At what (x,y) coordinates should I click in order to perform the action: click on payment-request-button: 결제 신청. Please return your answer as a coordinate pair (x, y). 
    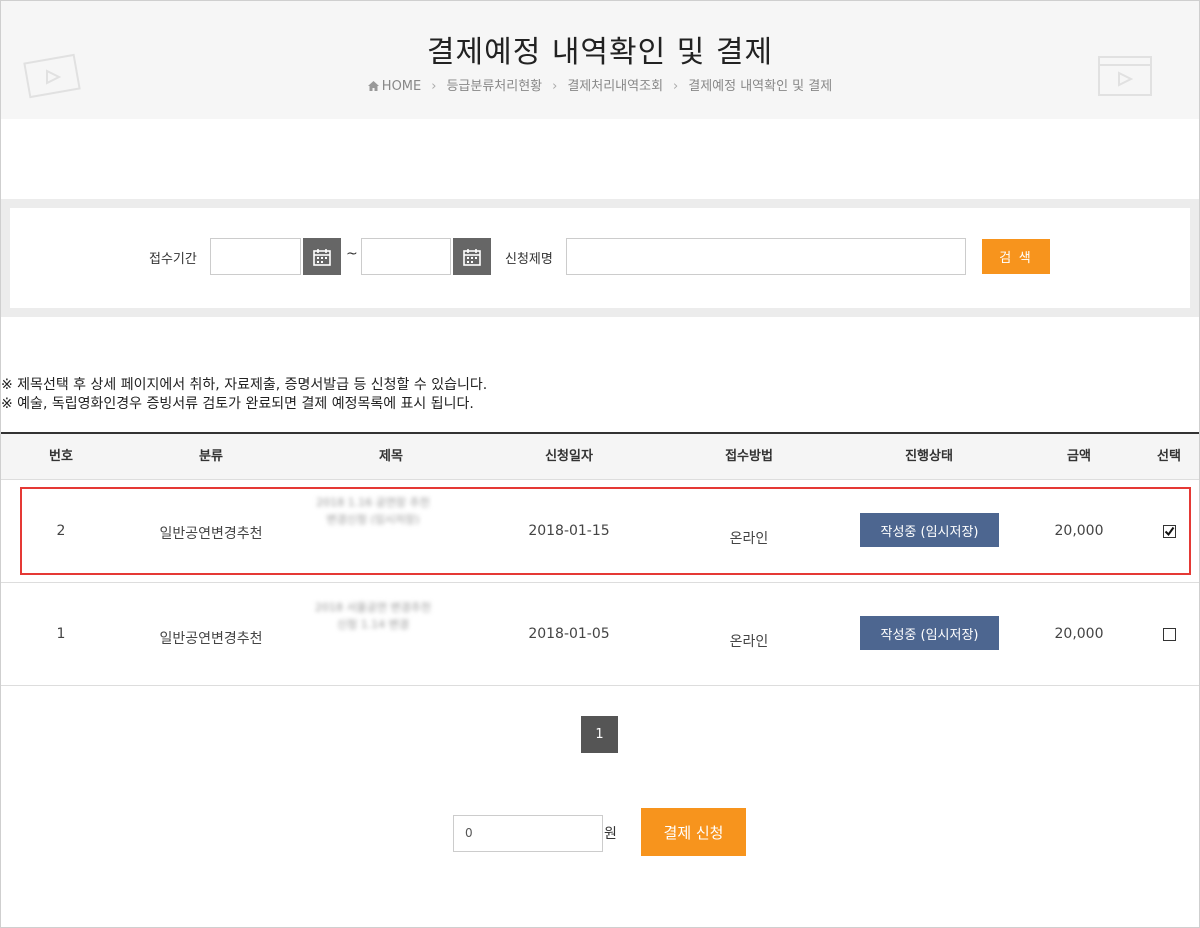
    Looking at the image, I should click on (693, 832).